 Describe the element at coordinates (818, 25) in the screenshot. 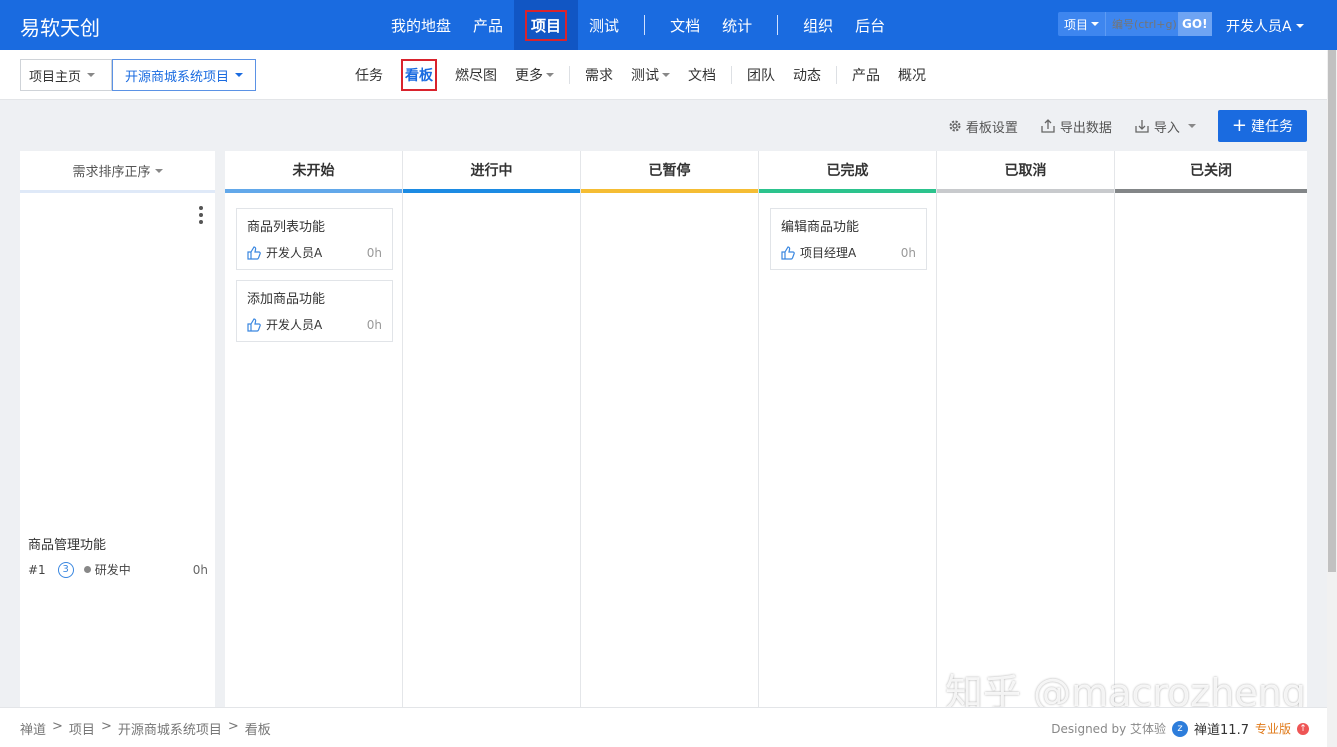

I see `nav-company: 组织` at that location.